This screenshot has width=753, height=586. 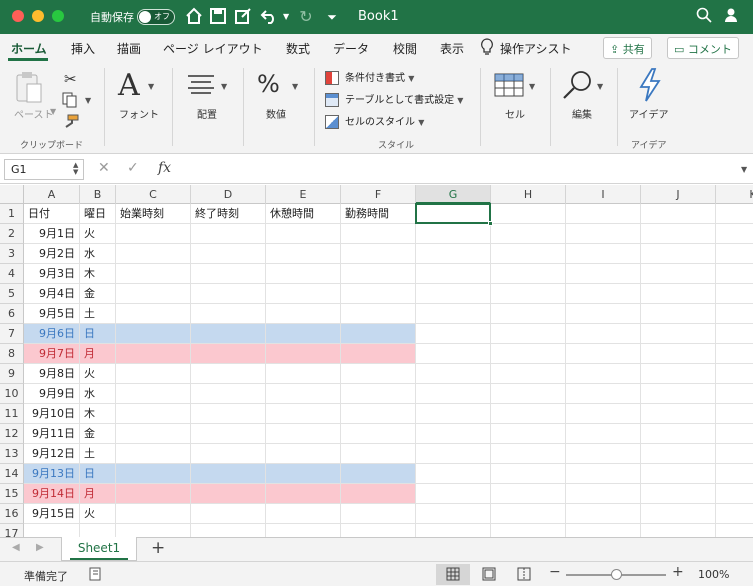 What do you see at coordinates (678, 354) in the screenshot?
I see `cell-j8` at bounding box center [678, 354].